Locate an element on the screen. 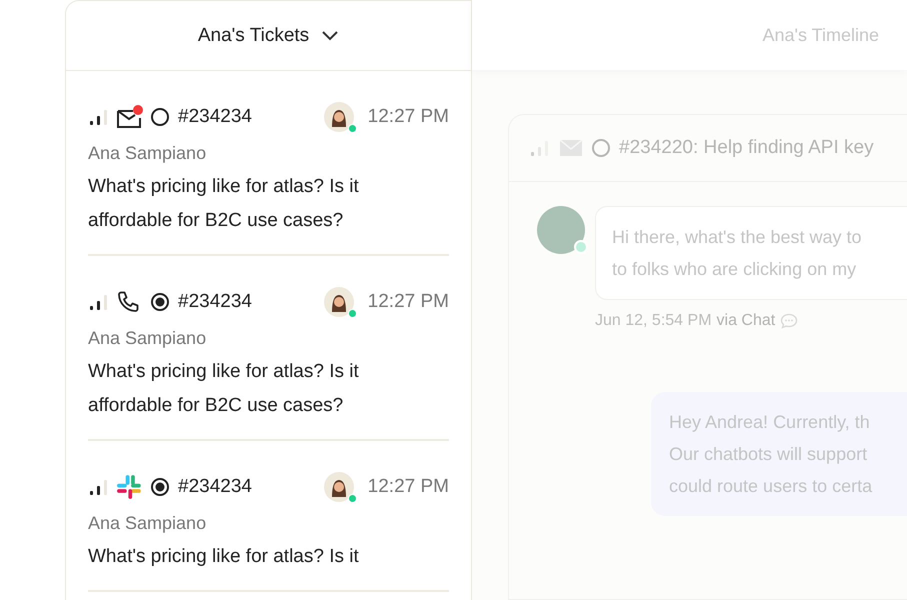 The height and width of the screenshot is (600, 907). tickets-dropdown: Ana's Tickets is located at coordinates (268, 36).